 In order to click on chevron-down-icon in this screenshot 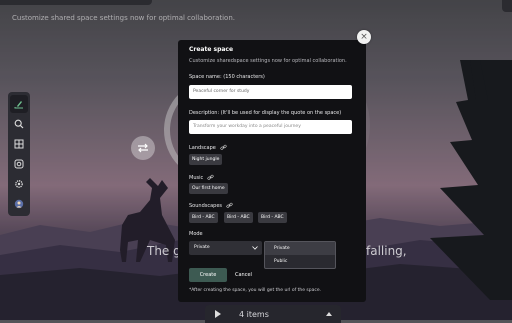, I will do `click(255, 248)`.